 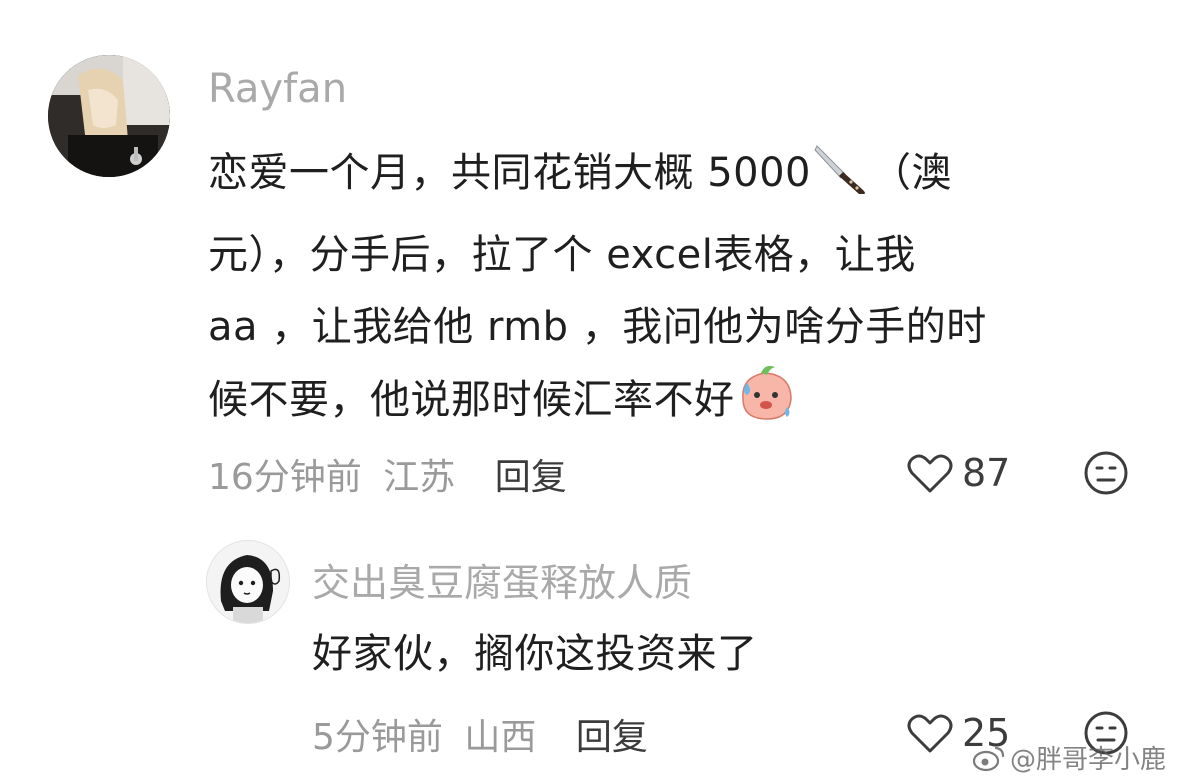 I want to click on watermark-text: @胖哥李小鹿, so click(x=1087, y=760).